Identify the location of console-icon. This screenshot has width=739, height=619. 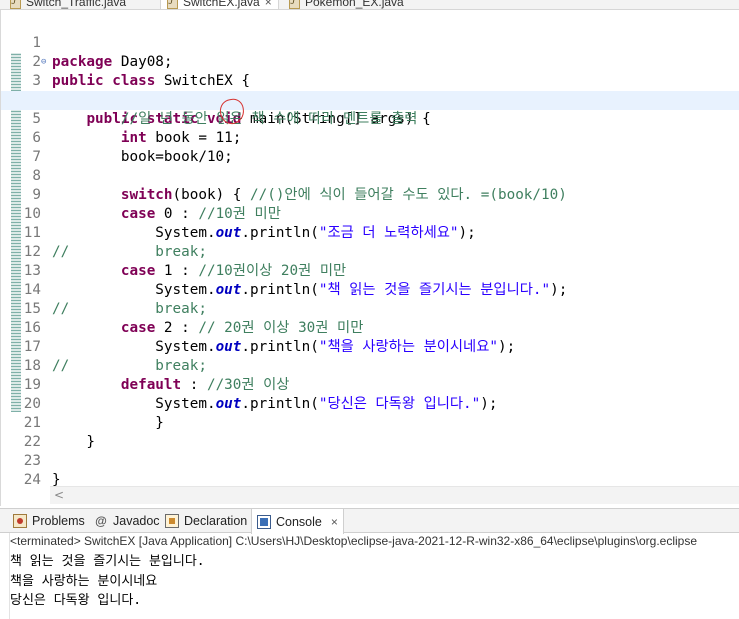
(264, 521).